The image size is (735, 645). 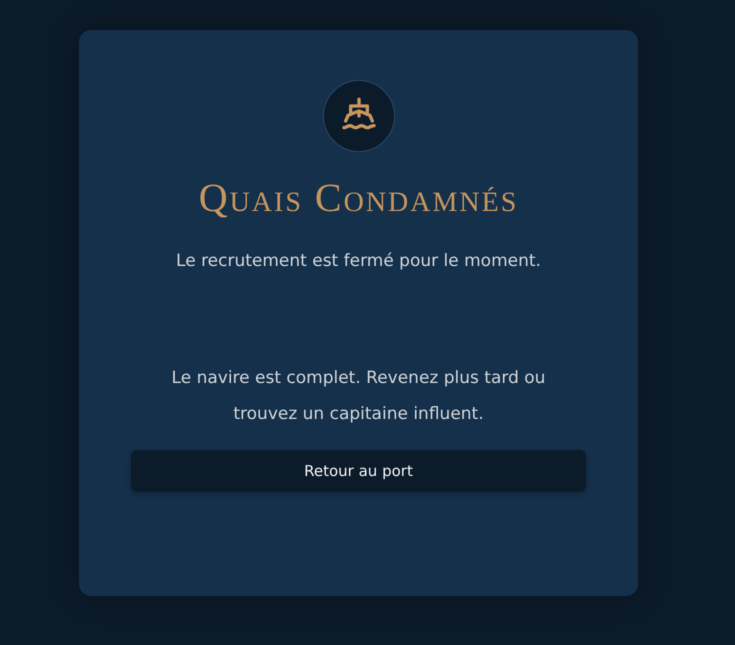 I want to click on card-title: Quais Condamnés, so click(x=358, y=198).